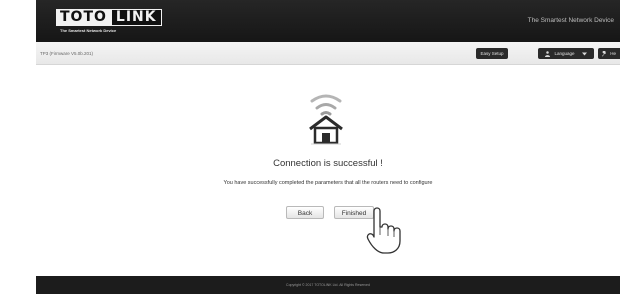 Image resolution: width=620 pixels, height=294 pixels. What do you see at coordinates (613, 53) in the screenshot?
I see `help-label: He` at bounding box center [613, 53].